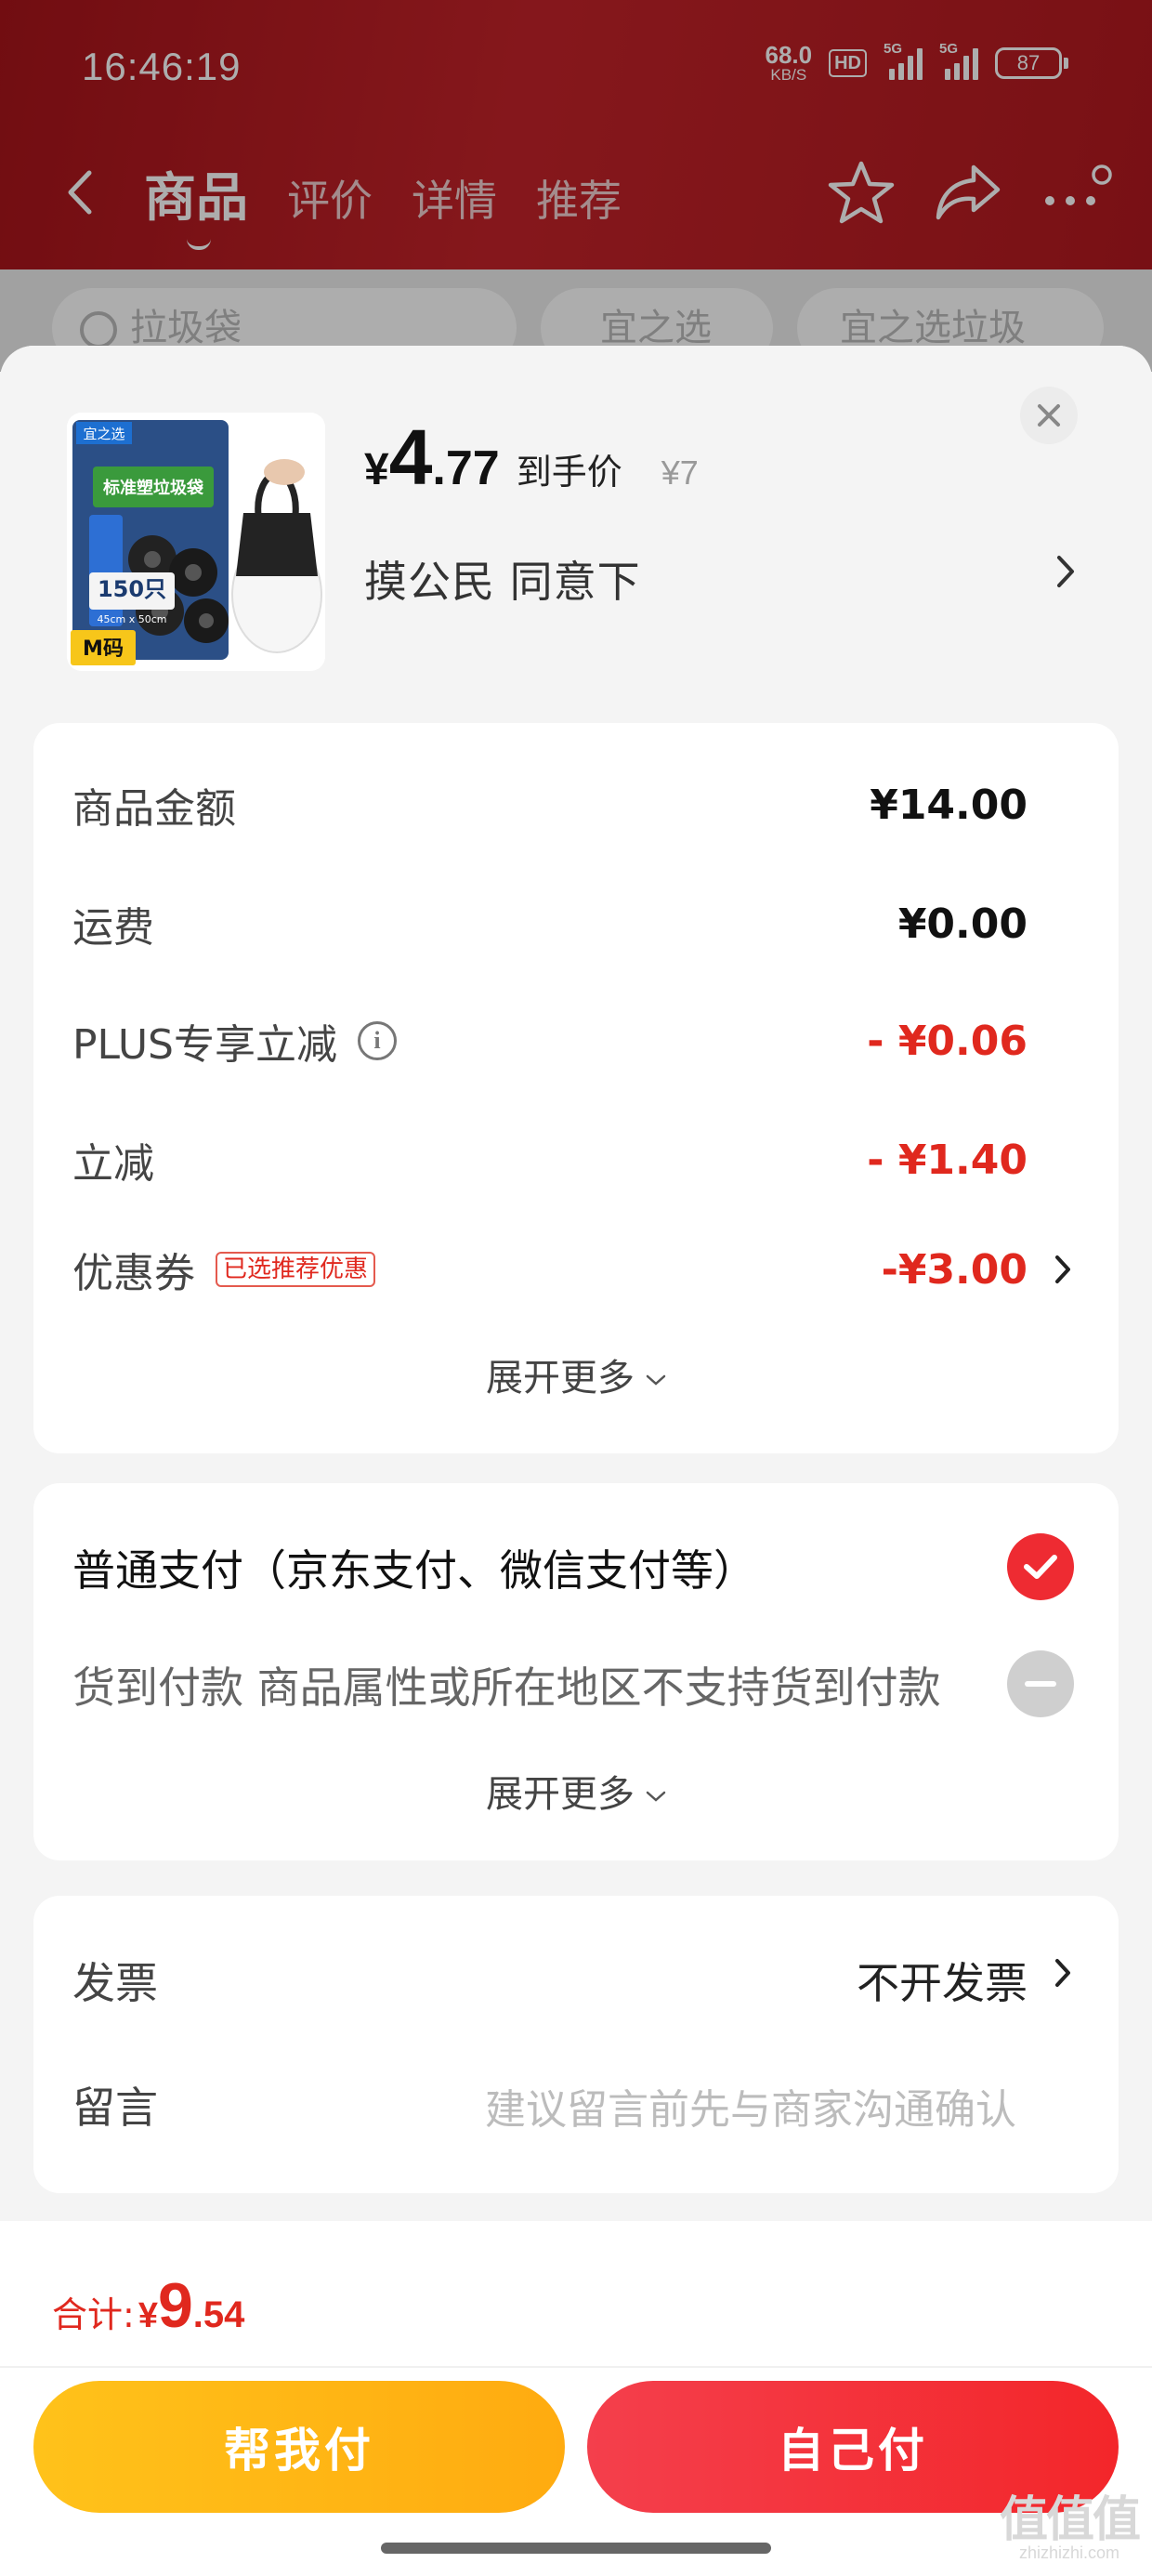 The width and height of the screenshot is (1152, 2576). What do you see at coordinates (153, 488) in the screenshot?
I see `svg-text: 标准塑垃圾袋` at bounding box center [153, 488].